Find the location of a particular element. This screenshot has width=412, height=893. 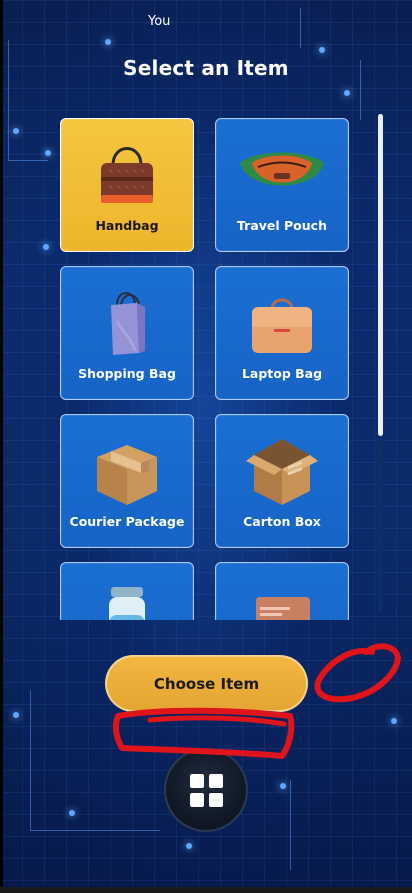

item-tile-handbag: Handbag is located at coordinates (127, 185).